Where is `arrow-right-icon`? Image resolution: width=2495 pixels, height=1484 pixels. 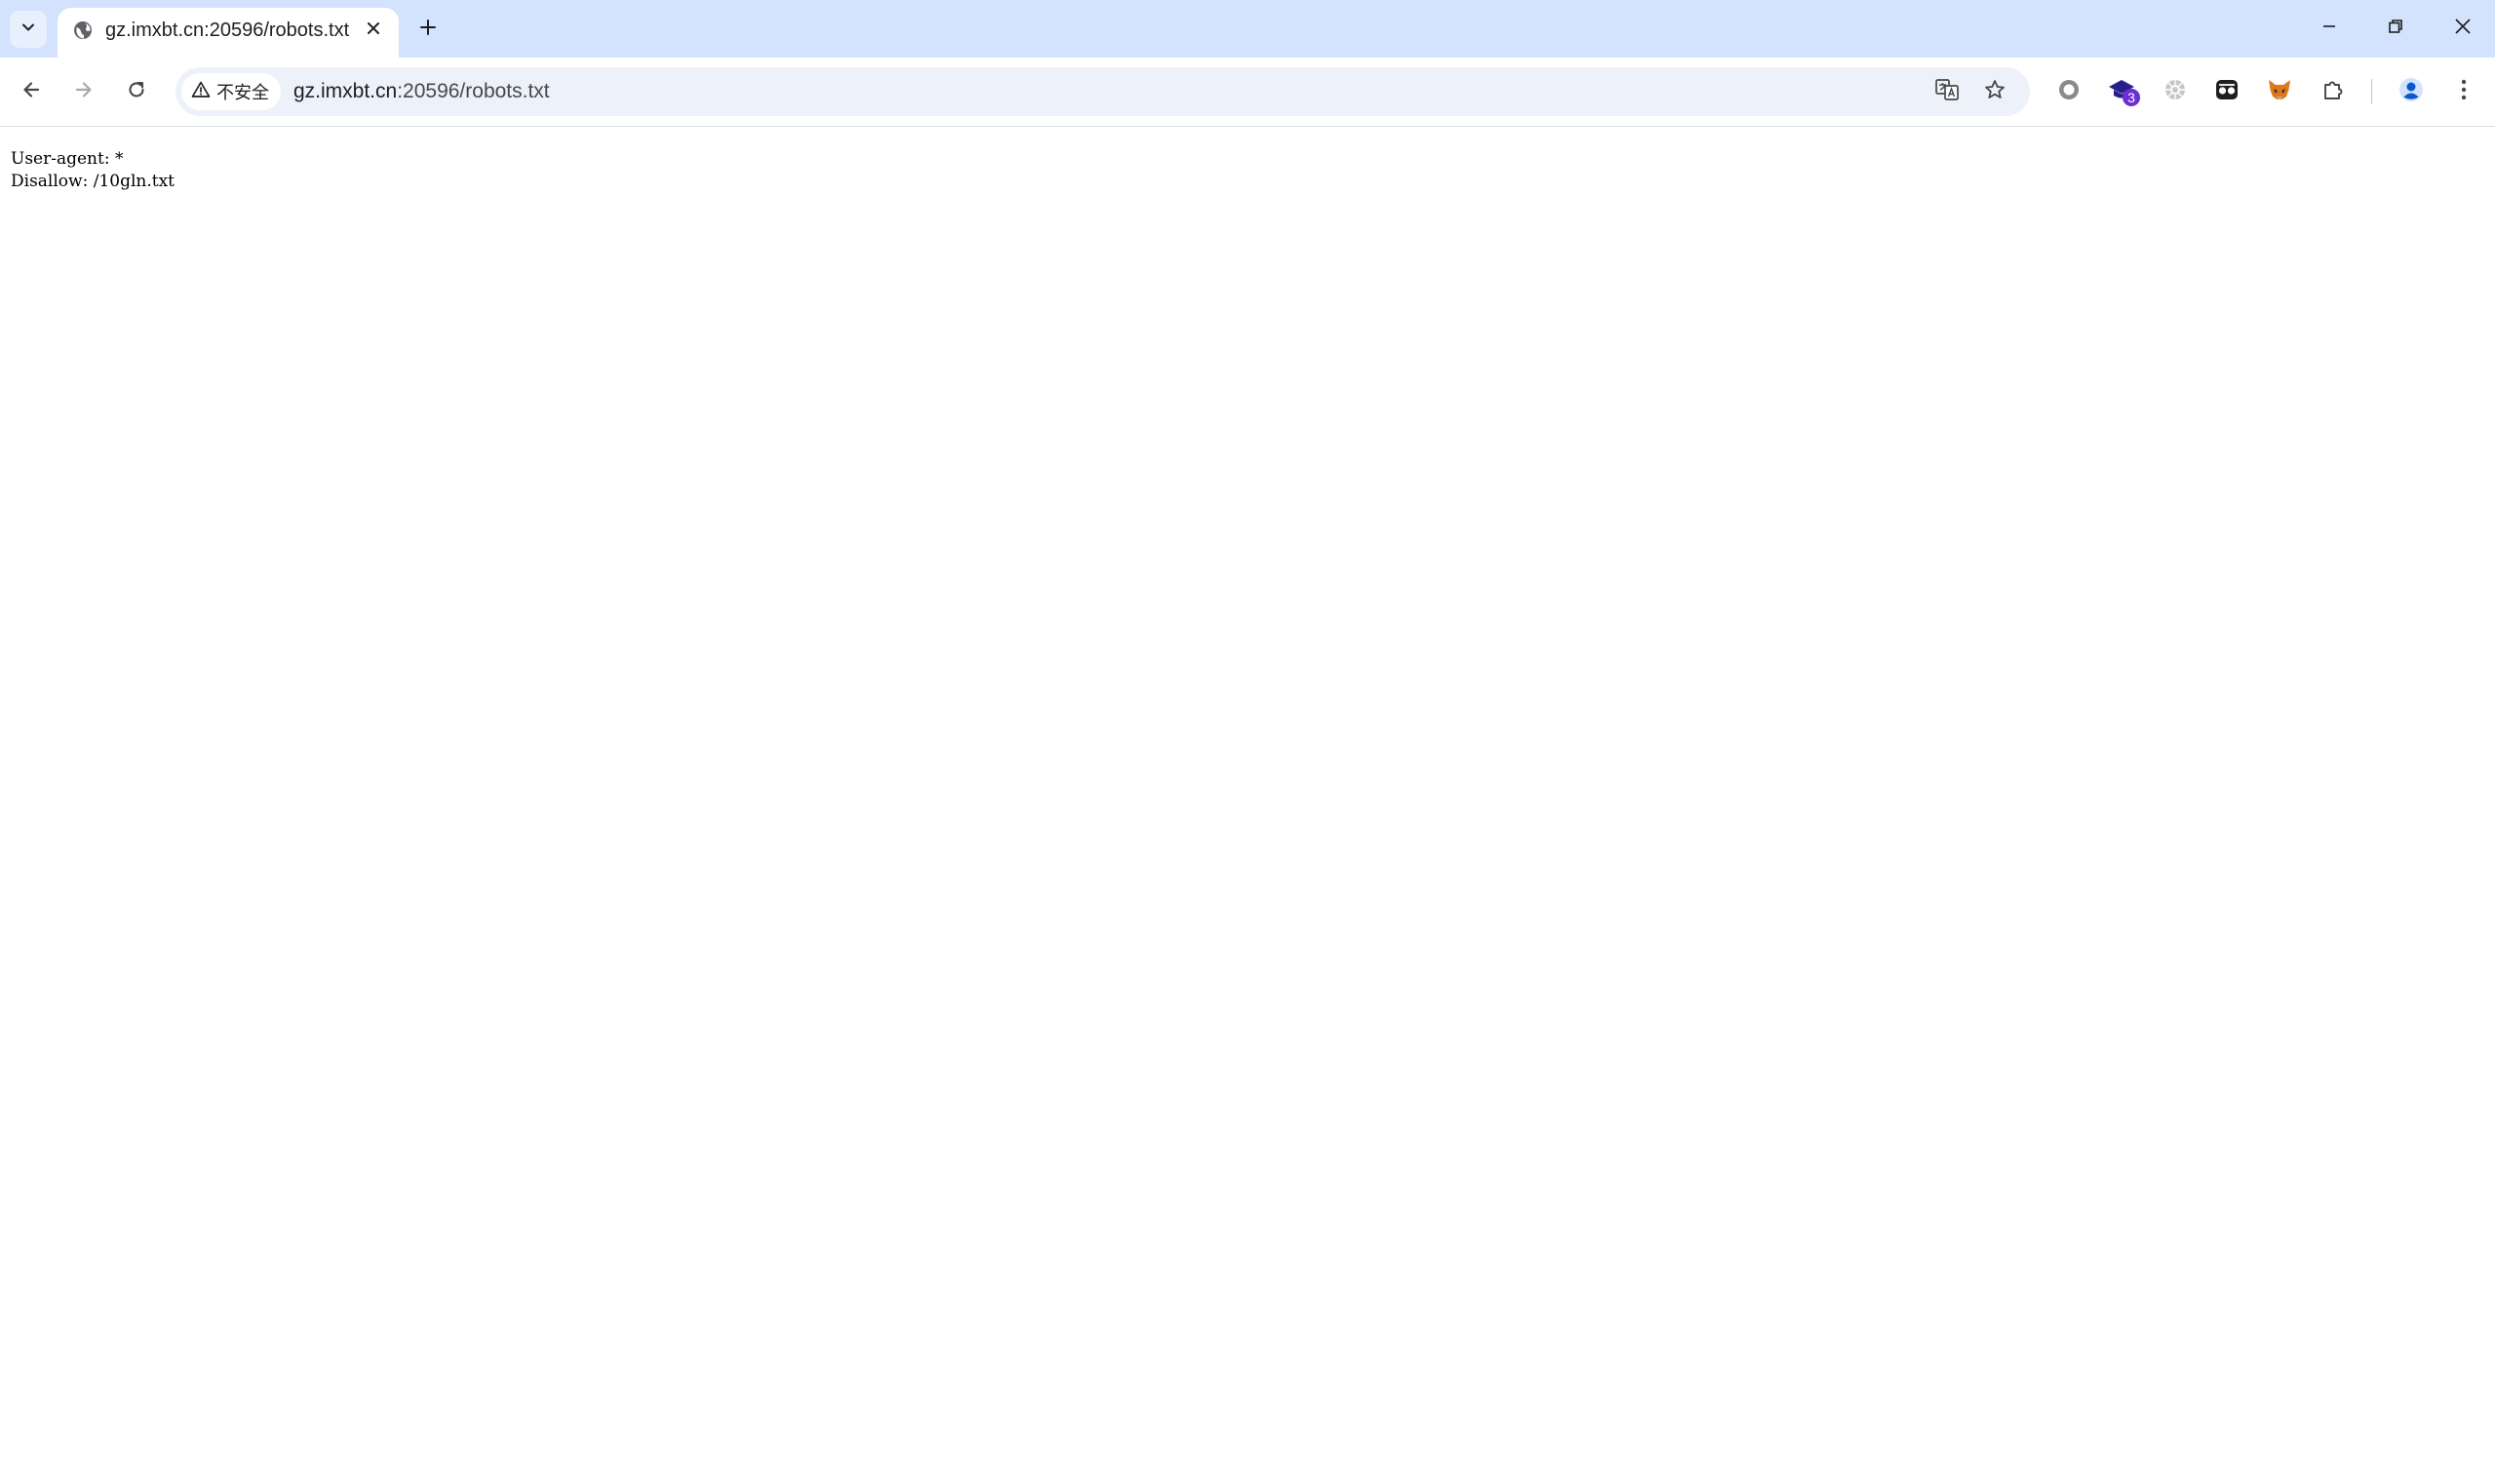
arrow-right-icon is located at coordinates (84, 92).